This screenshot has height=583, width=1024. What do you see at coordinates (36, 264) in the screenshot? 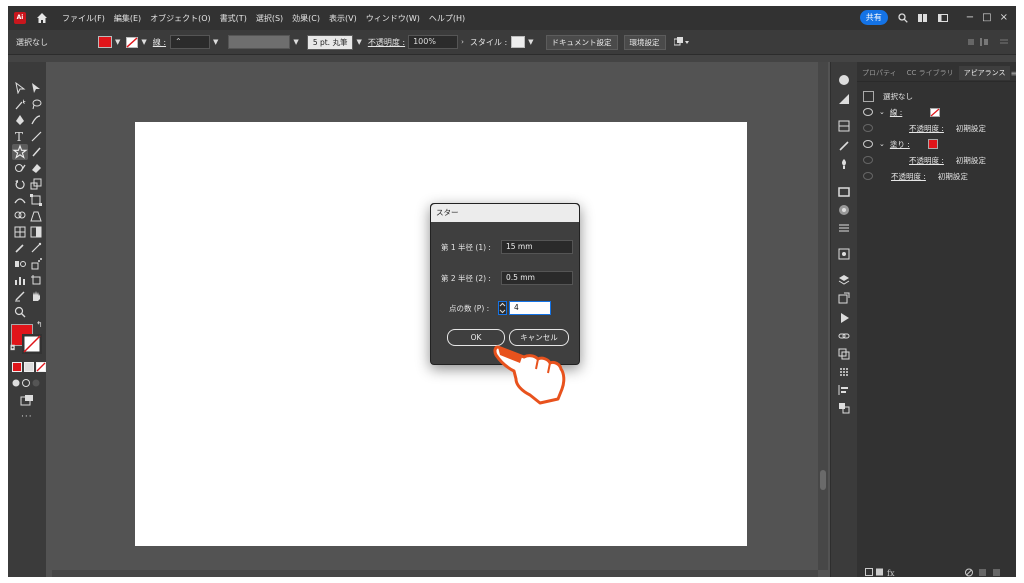
I see `symbol-sprayer-icon` at bounding box center [36, 264].